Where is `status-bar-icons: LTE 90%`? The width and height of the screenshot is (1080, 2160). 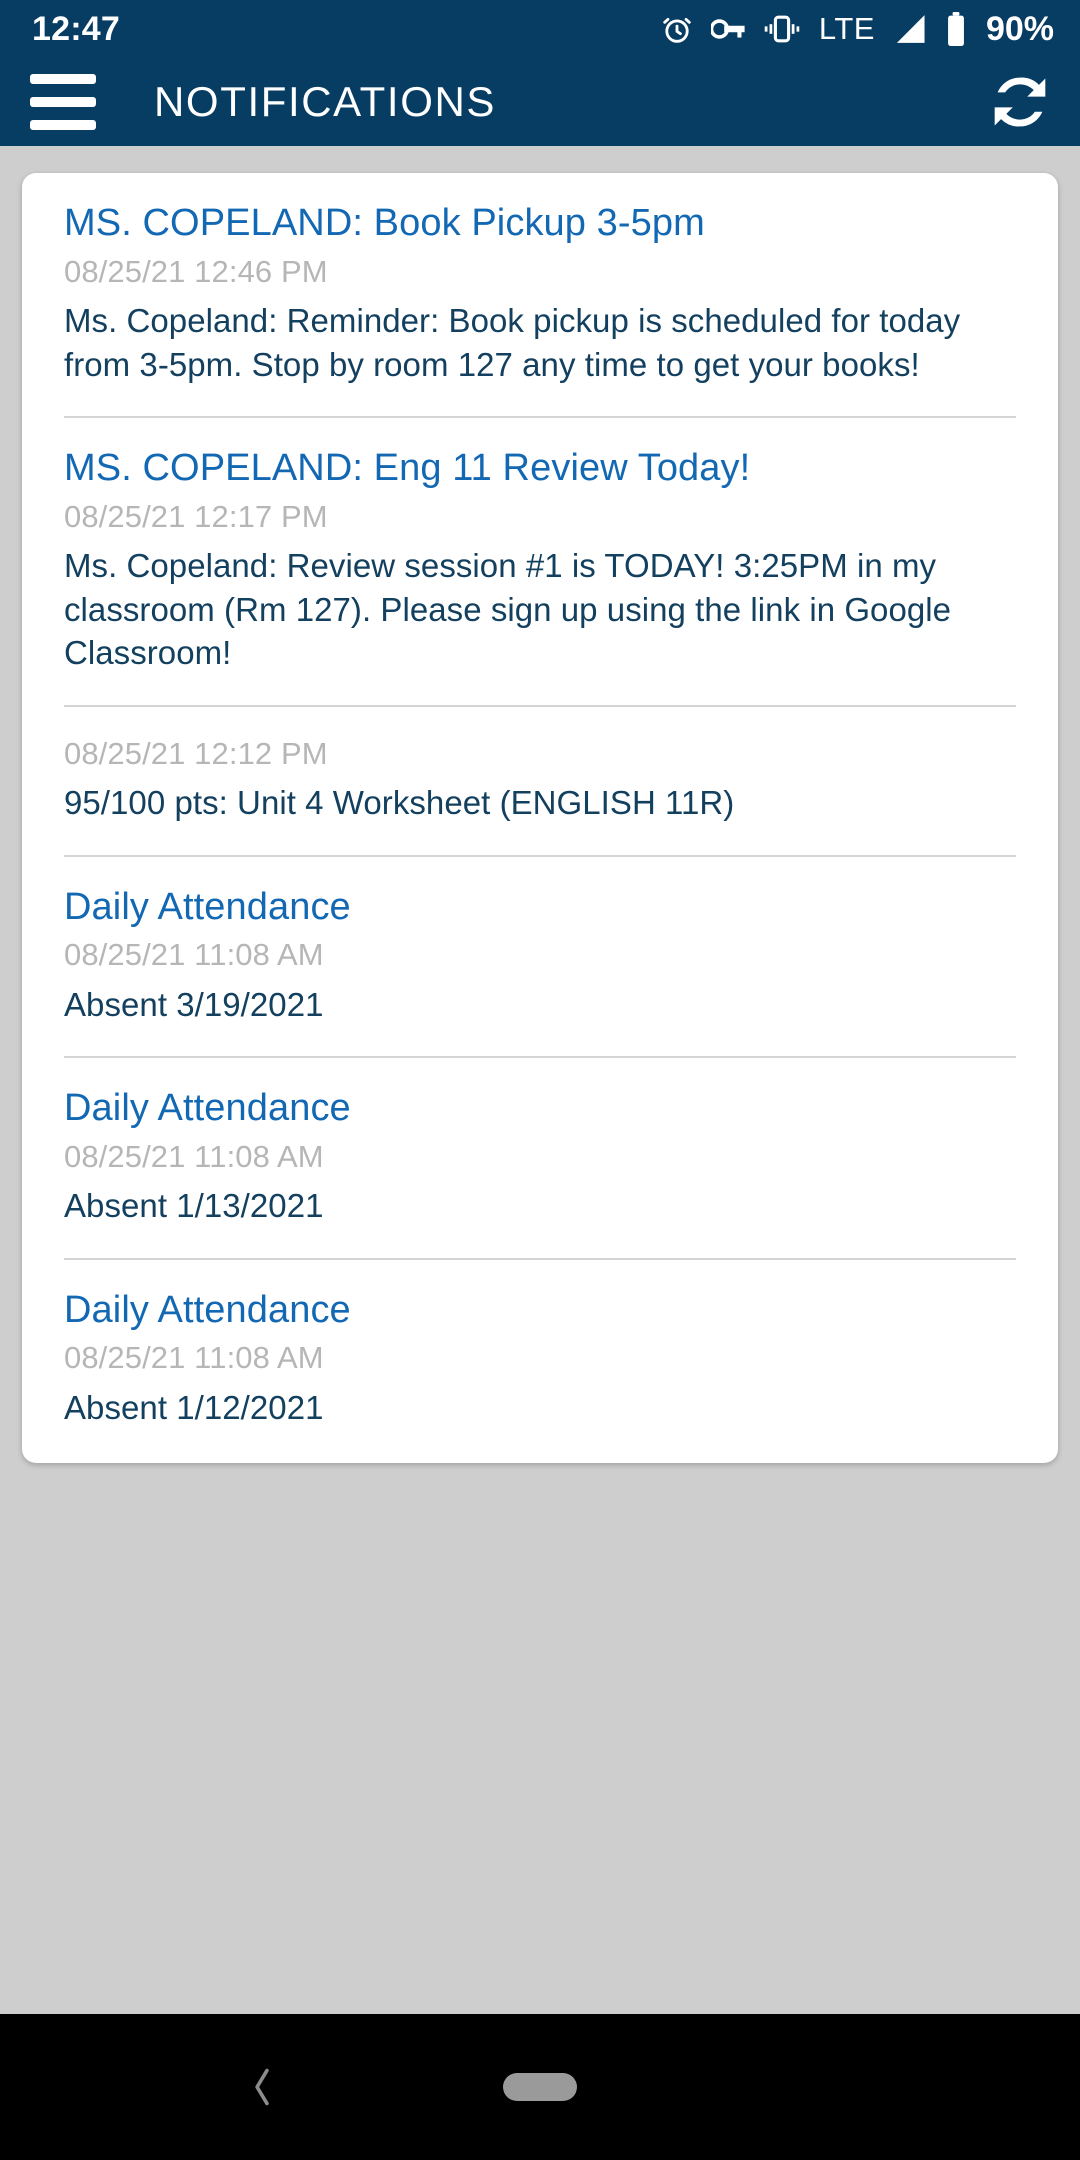
status-bar-icons: LTE 90% is located at coordinates (857, 28).